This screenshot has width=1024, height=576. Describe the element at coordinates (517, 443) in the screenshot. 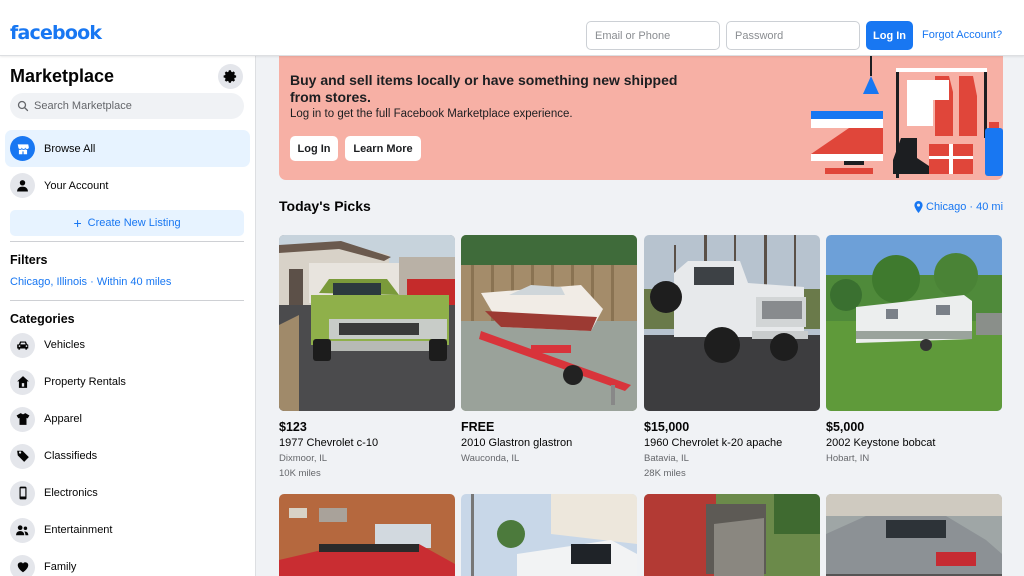

I see `listing-title: 2010 Glastron glastron` at that location.